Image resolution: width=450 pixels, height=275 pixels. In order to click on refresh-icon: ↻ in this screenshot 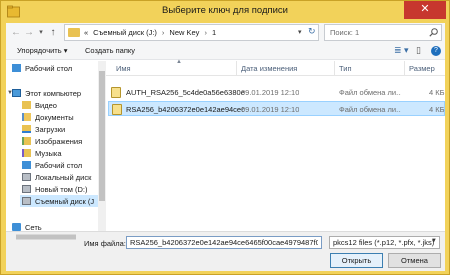, I will do `click(312, 31)`.